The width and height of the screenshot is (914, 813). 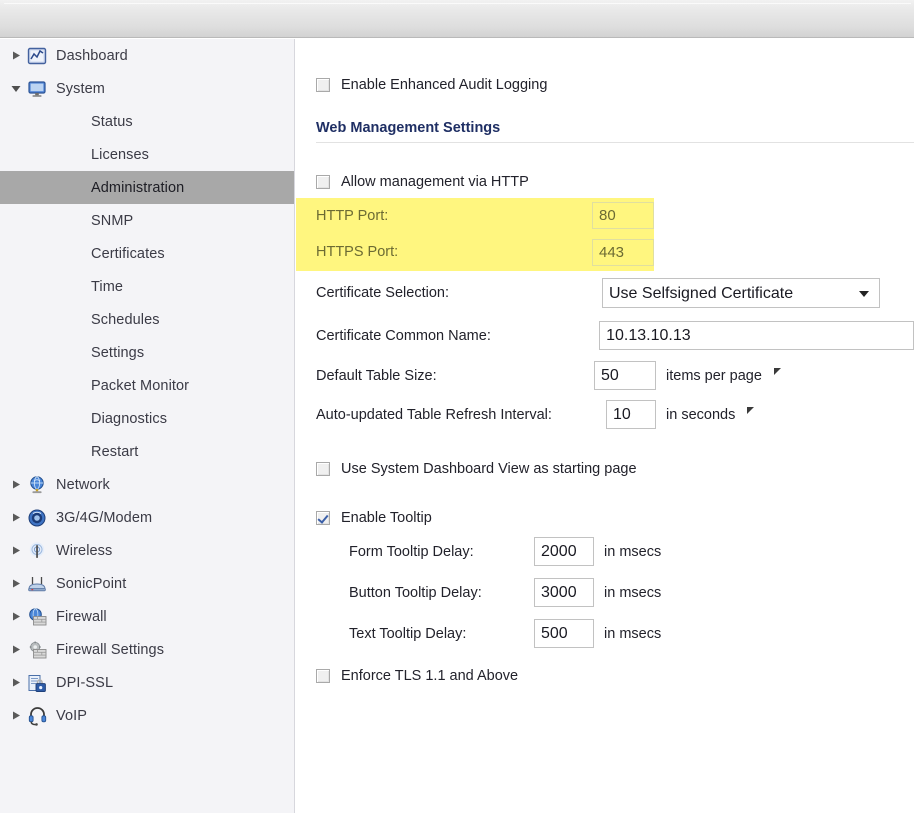 I want to click on lock-document-icon, so click(x=37, y=683).